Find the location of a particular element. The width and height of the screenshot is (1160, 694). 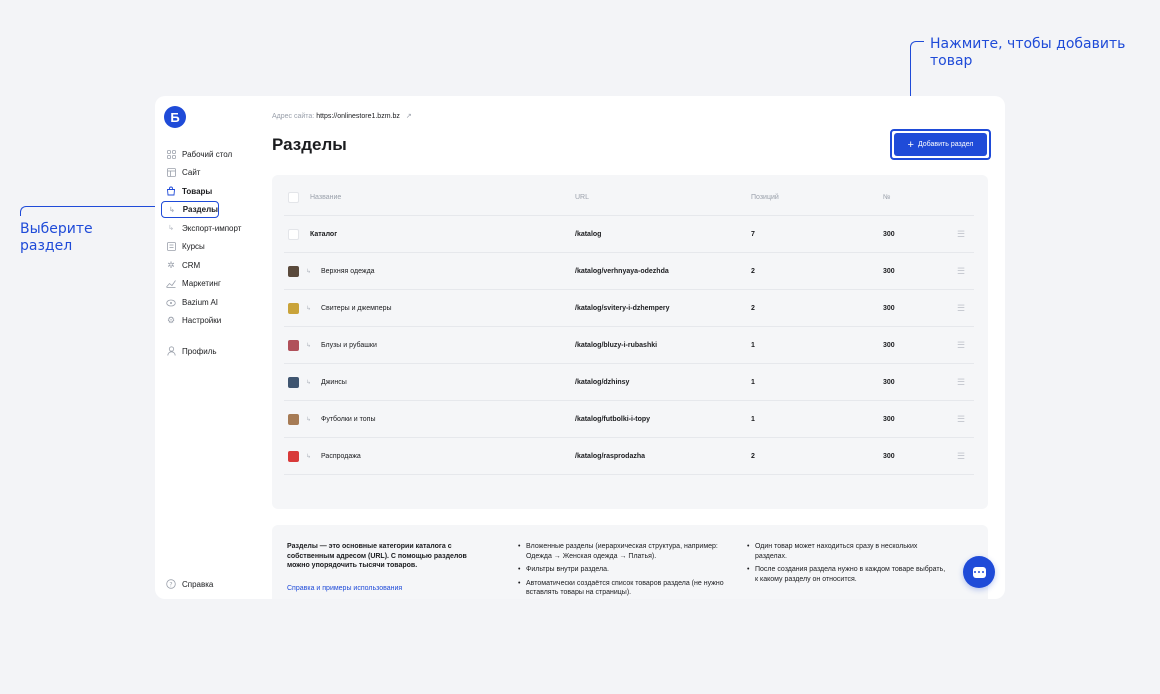

table-header: Название URL Позиций № is located at coordinates (629, 197).